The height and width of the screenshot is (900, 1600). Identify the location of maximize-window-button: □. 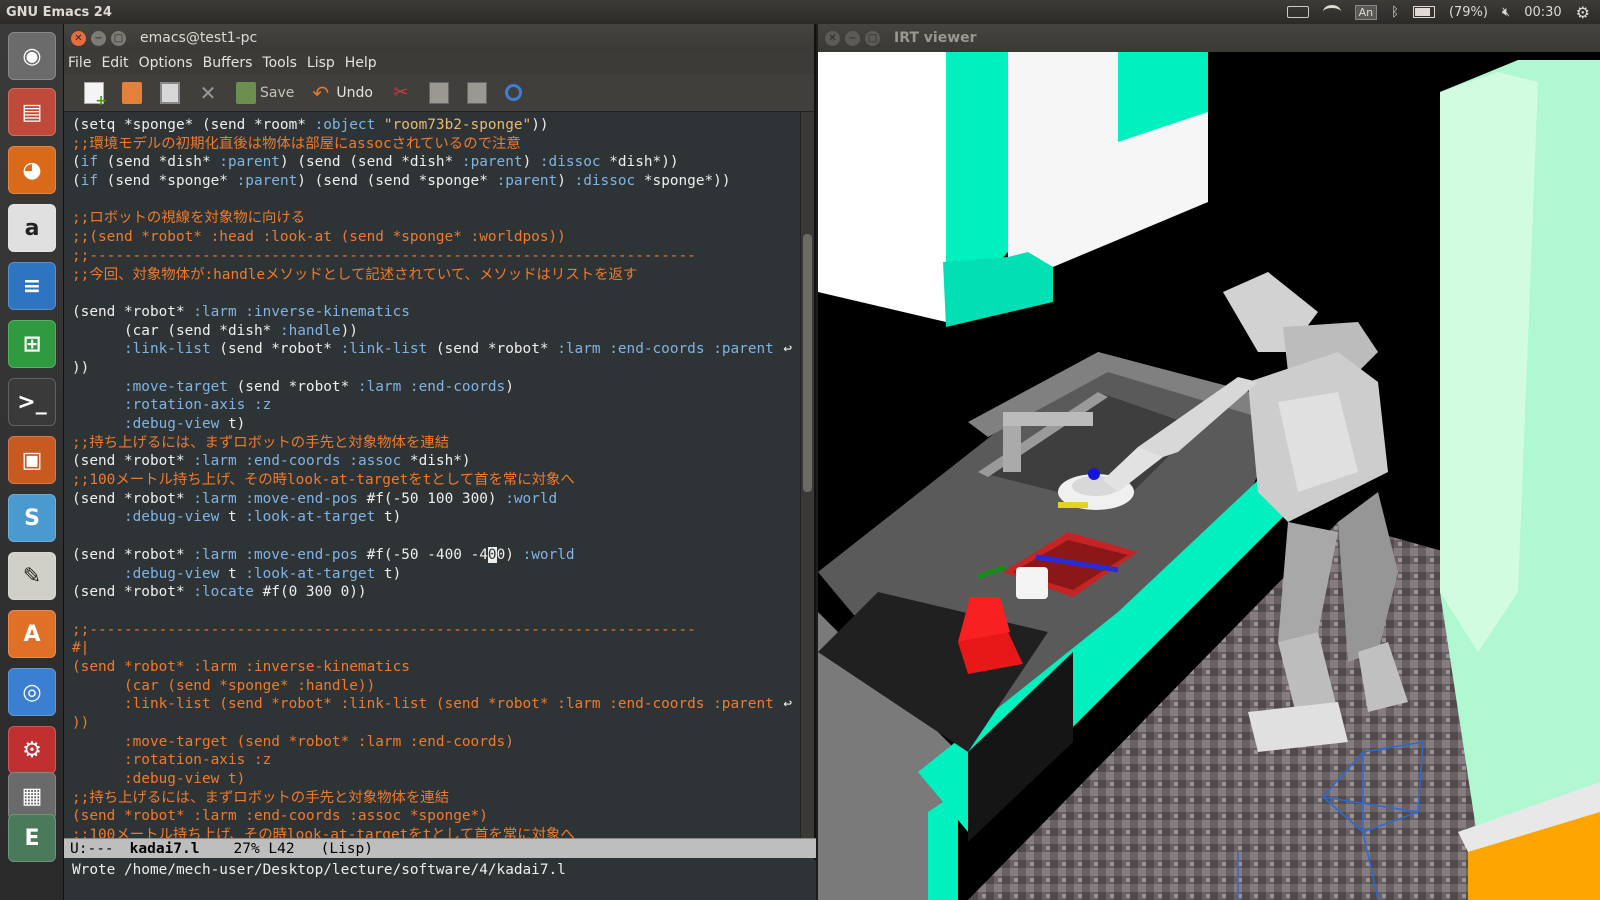
(118, 38).